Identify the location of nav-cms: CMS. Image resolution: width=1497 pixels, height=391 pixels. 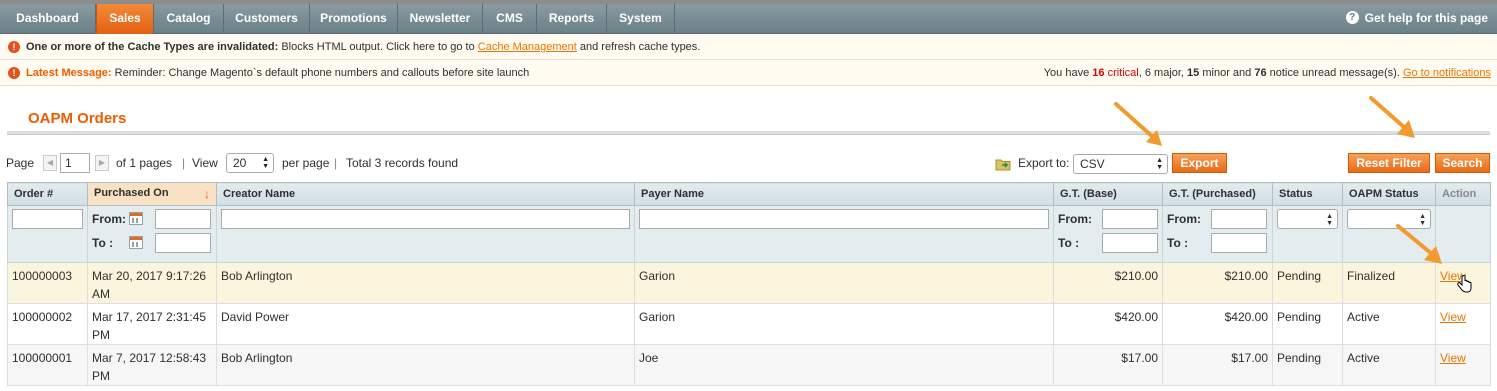
(510, 19).